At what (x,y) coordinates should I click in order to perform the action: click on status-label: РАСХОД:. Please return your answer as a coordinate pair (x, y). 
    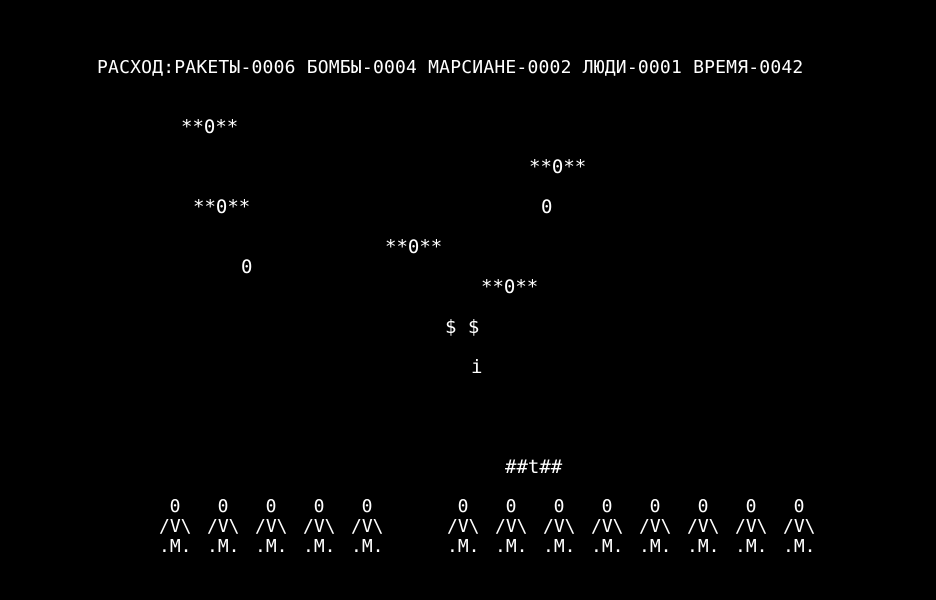
    Looking at the image, I should click on (136, 67).